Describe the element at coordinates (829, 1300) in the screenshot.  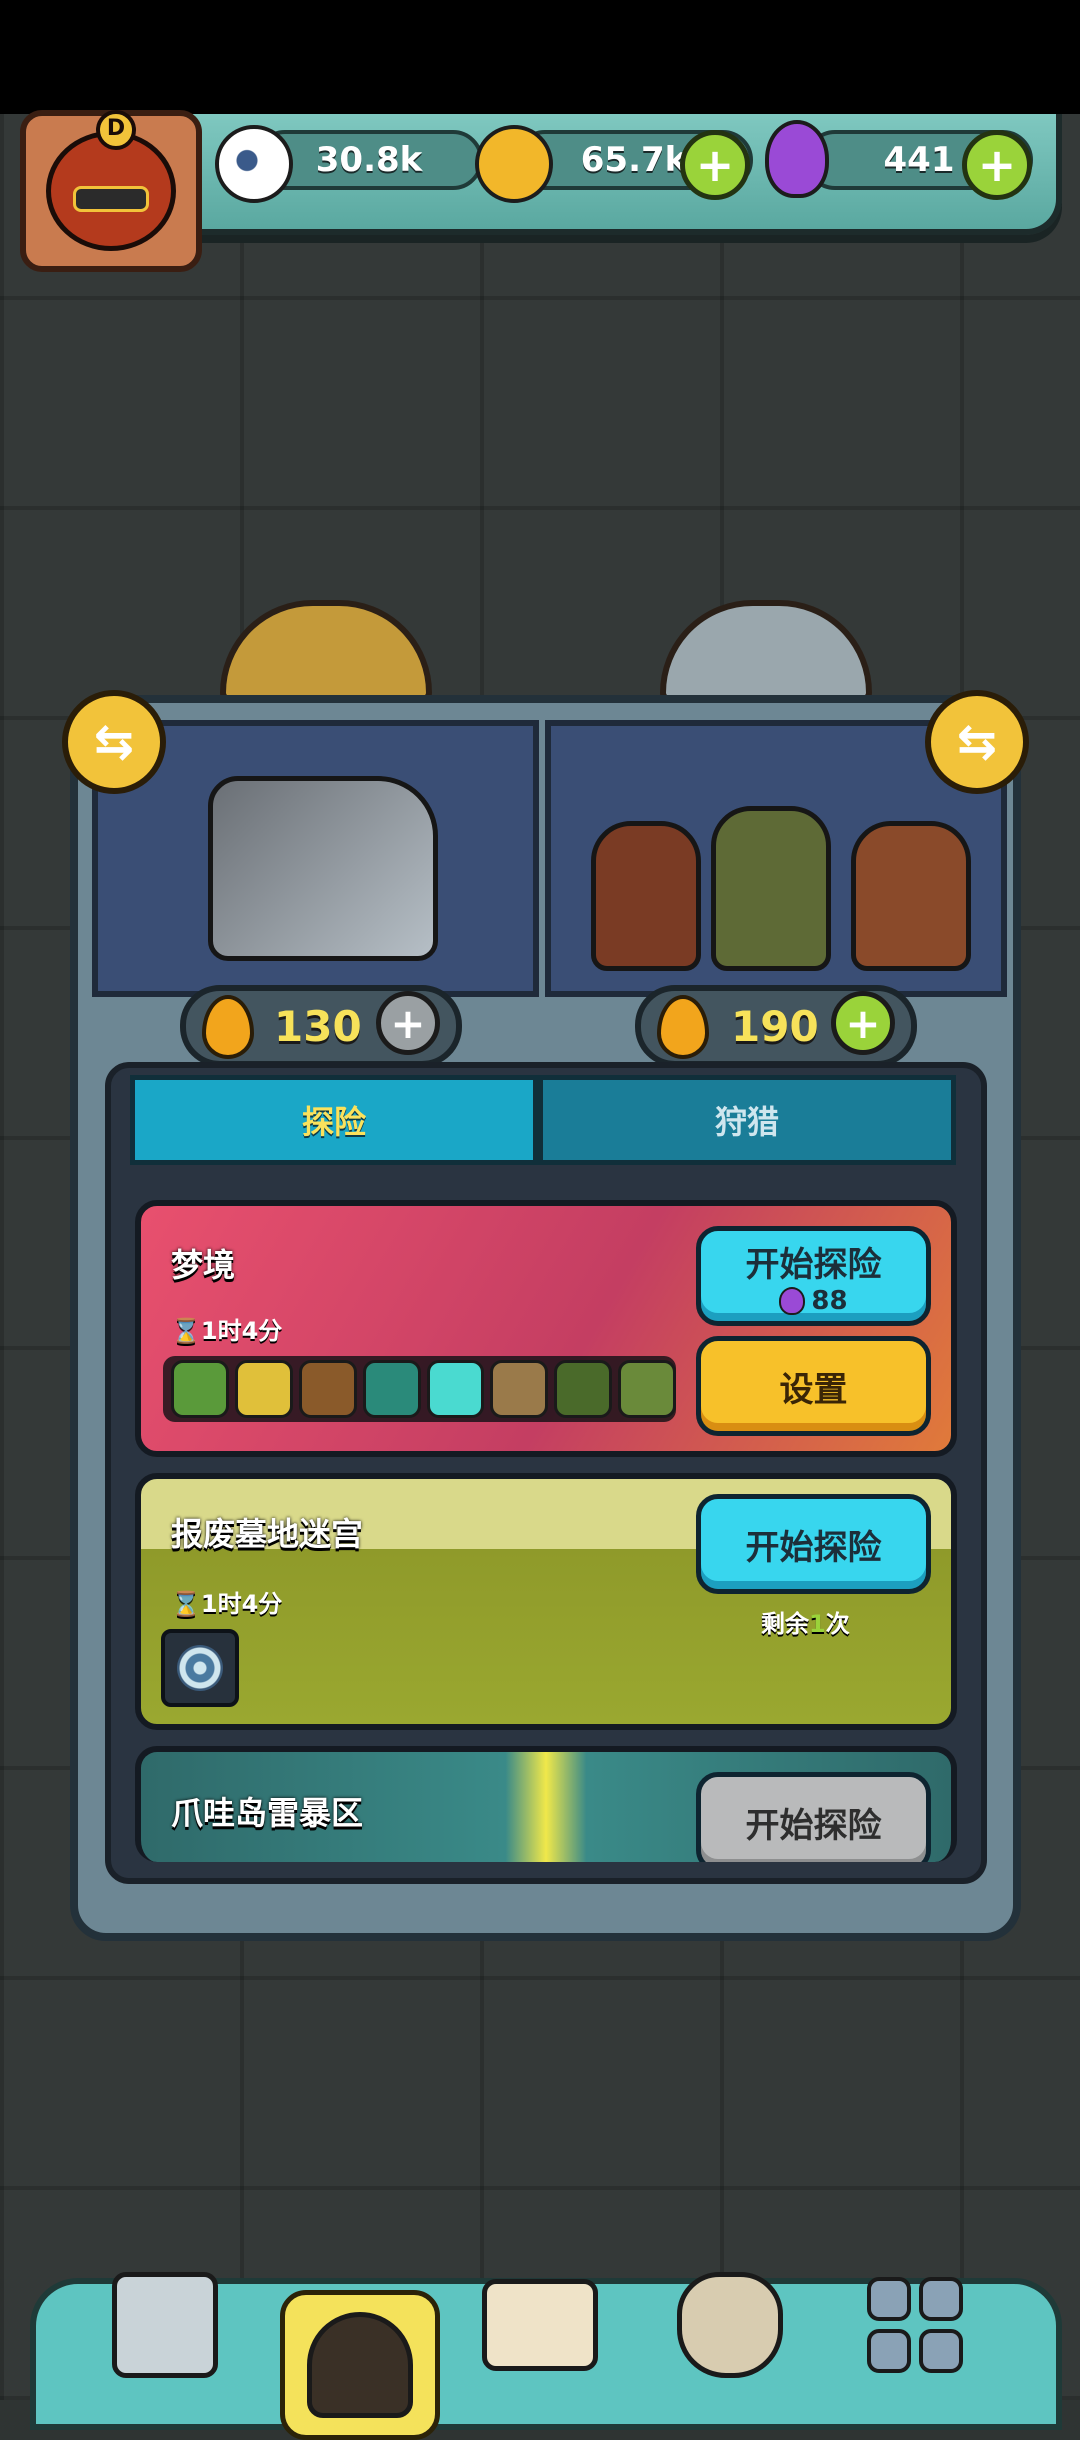
I see `cost-value: 88` at that location.